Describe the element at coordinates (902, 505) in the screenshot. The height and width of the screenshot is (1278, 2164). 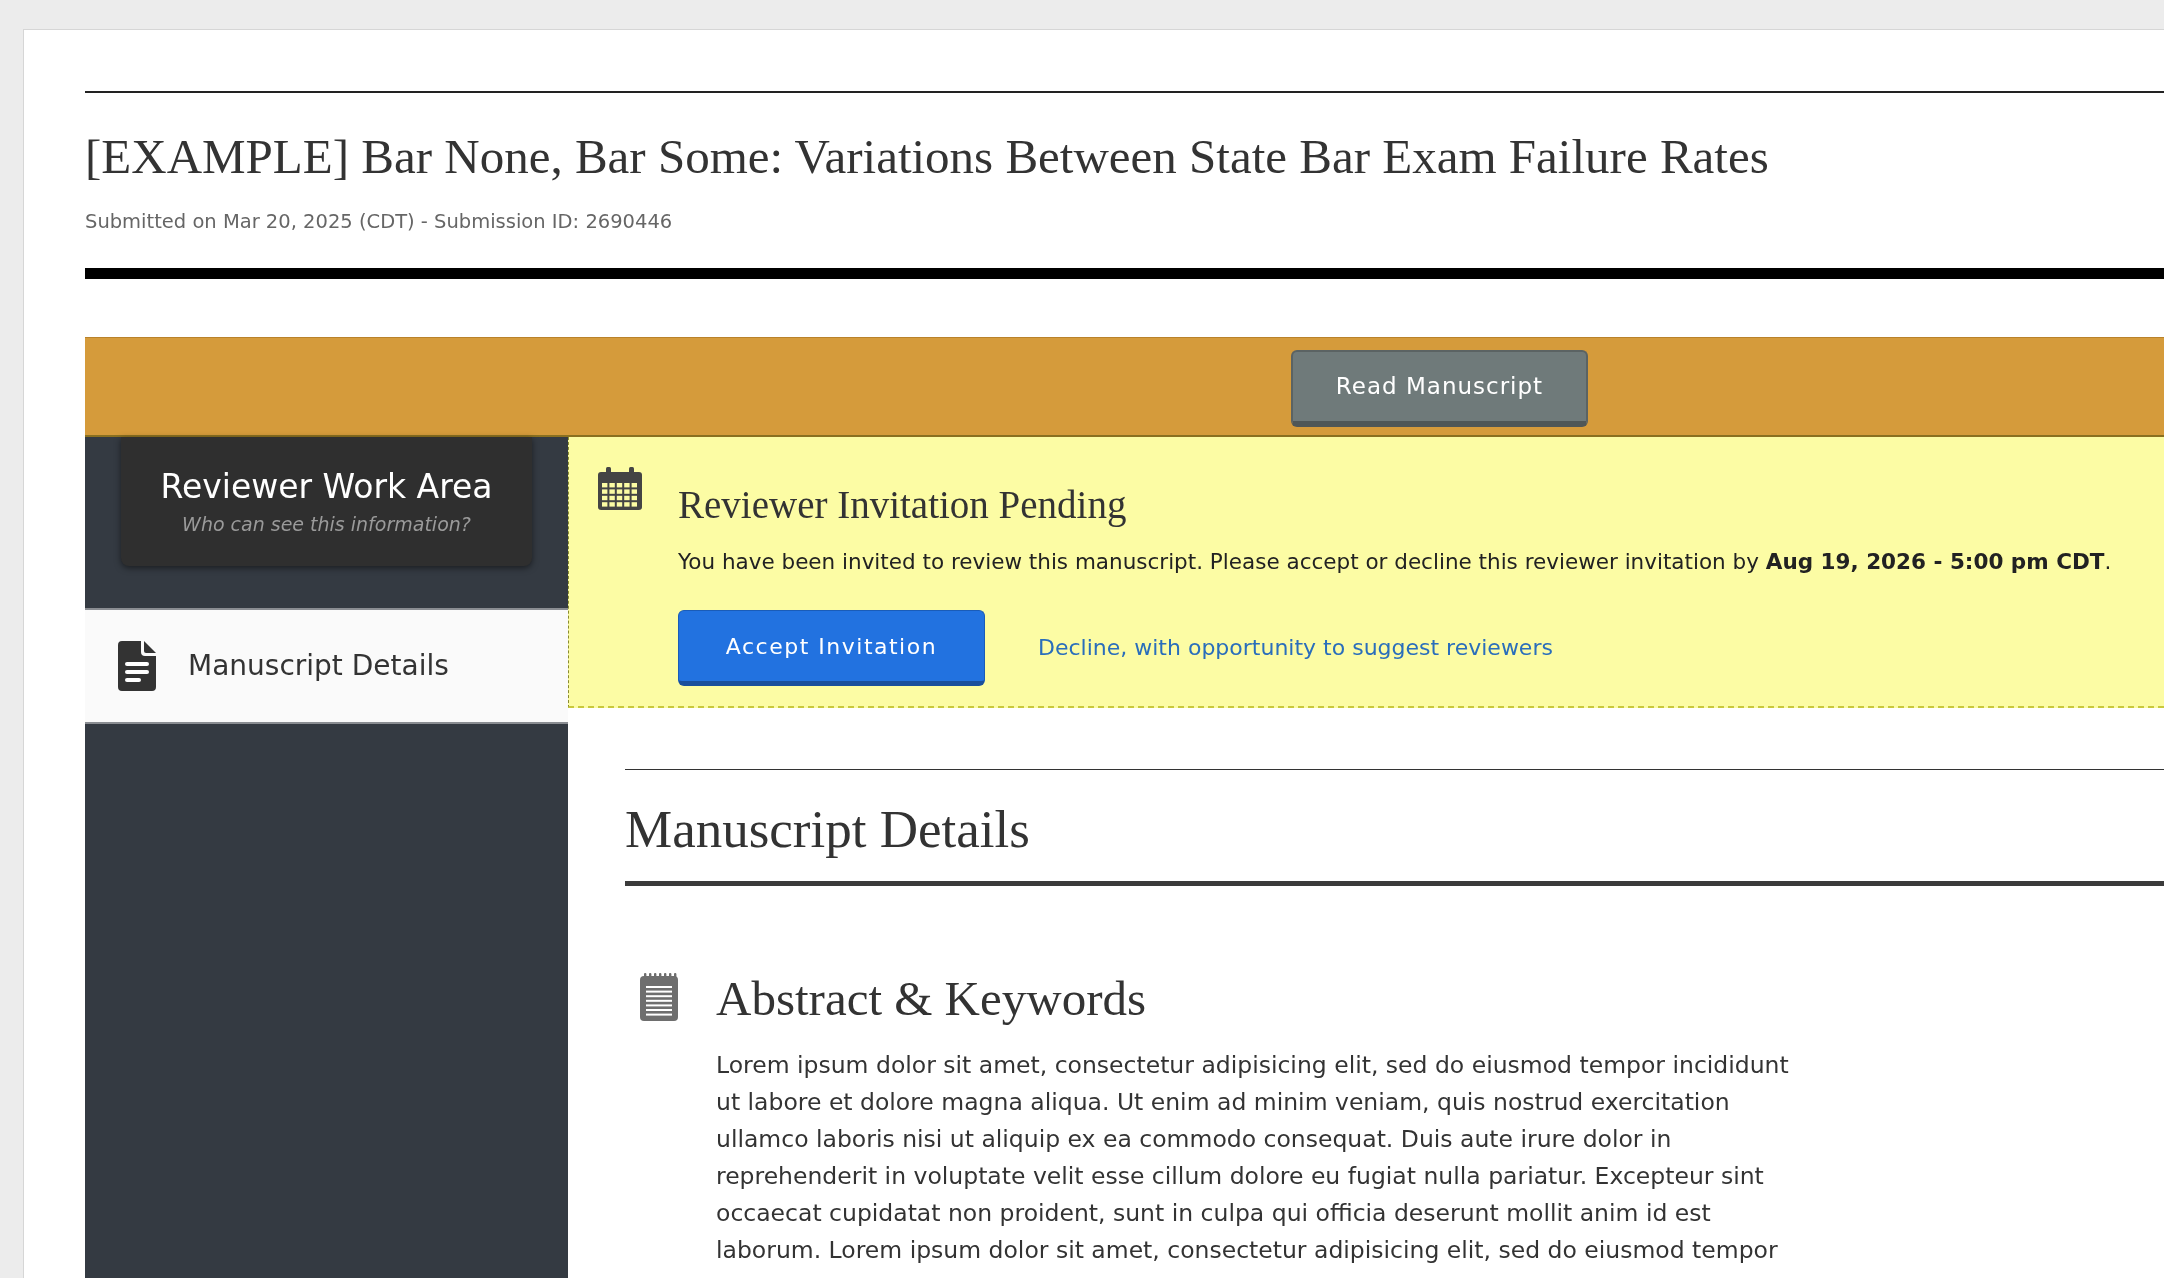
I see `invitation-title: Reviewer Invitation Pending` at that location.